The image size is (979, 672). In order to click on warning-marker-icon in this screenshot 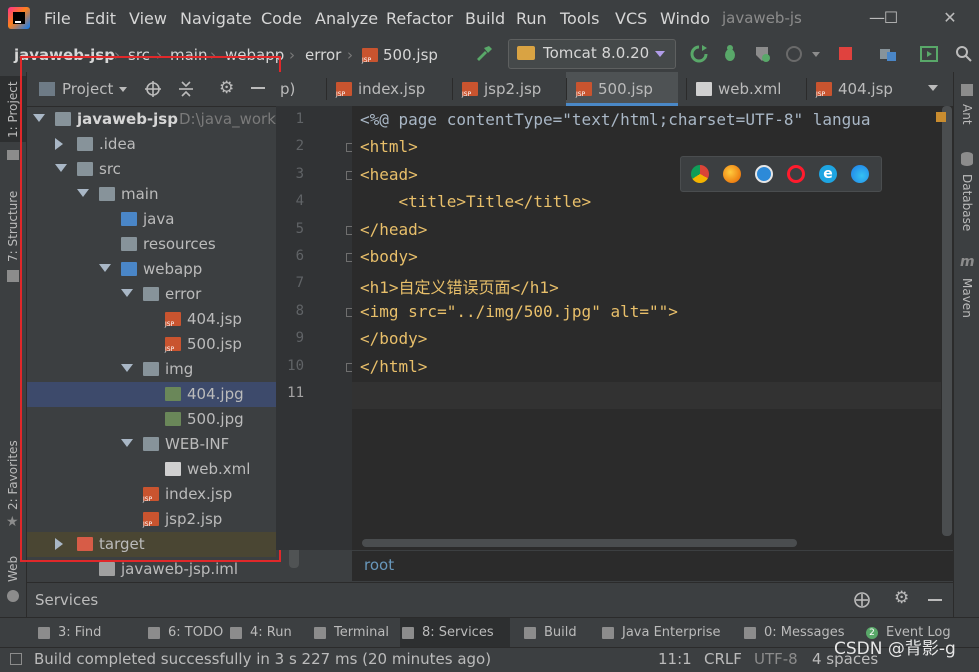, I will do `click(941, 117)`.